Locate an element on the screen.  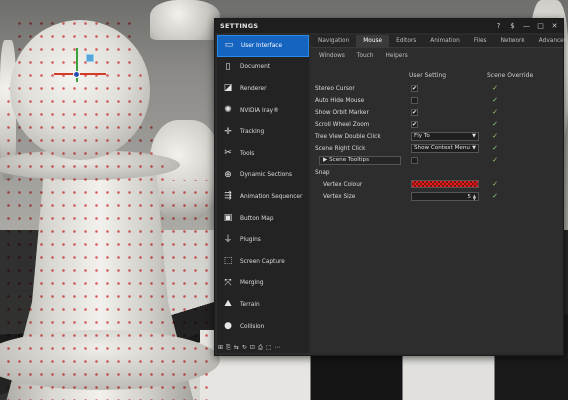
refresh-icon: ↻ is located at coordinates (244, 348).